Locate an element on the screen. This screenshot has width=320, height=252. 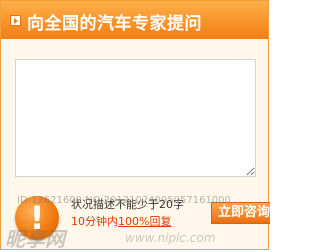
reply-time-hint: 10分钟内100%回复 is located at coordinates (121, 221).